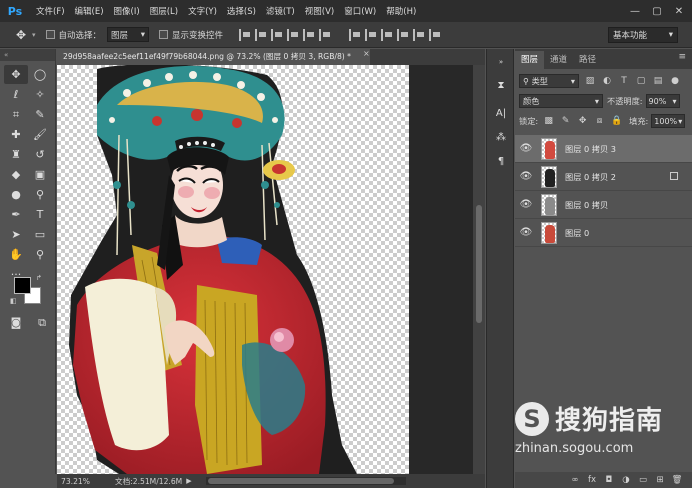 The width and height of the screenshot is (692, 488). What do you see at coordinates (40, 74) in the screenshot?
I see `marquee-tool-icon: ◯` at bounding box center [40, 74].